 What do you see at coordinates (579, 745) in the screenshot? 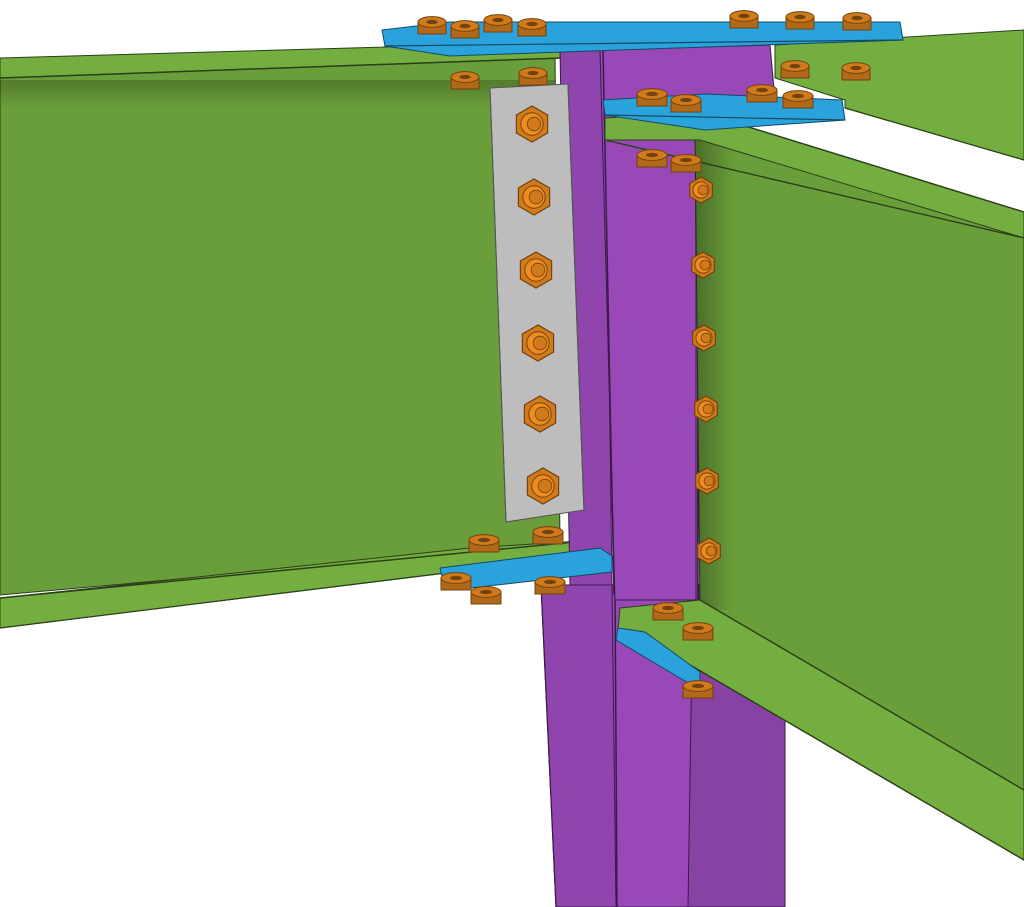
I see `column-flange-front` at bounding box center [579, 745].